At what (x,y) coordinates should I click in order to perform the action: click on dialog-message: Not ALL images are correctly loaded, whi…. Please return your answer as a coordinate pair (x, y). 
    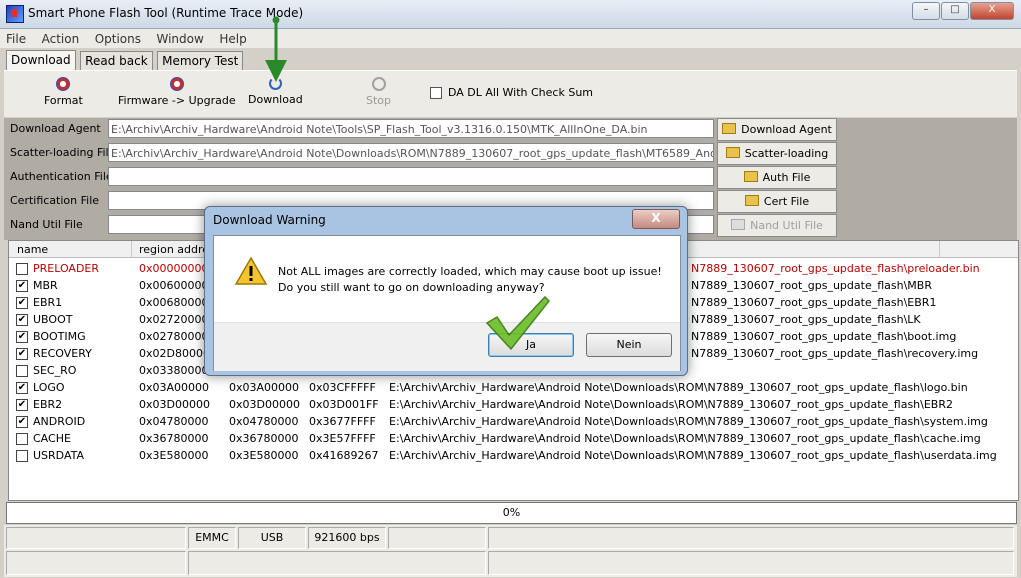
    Looking at the image, I should click on (470, 280).